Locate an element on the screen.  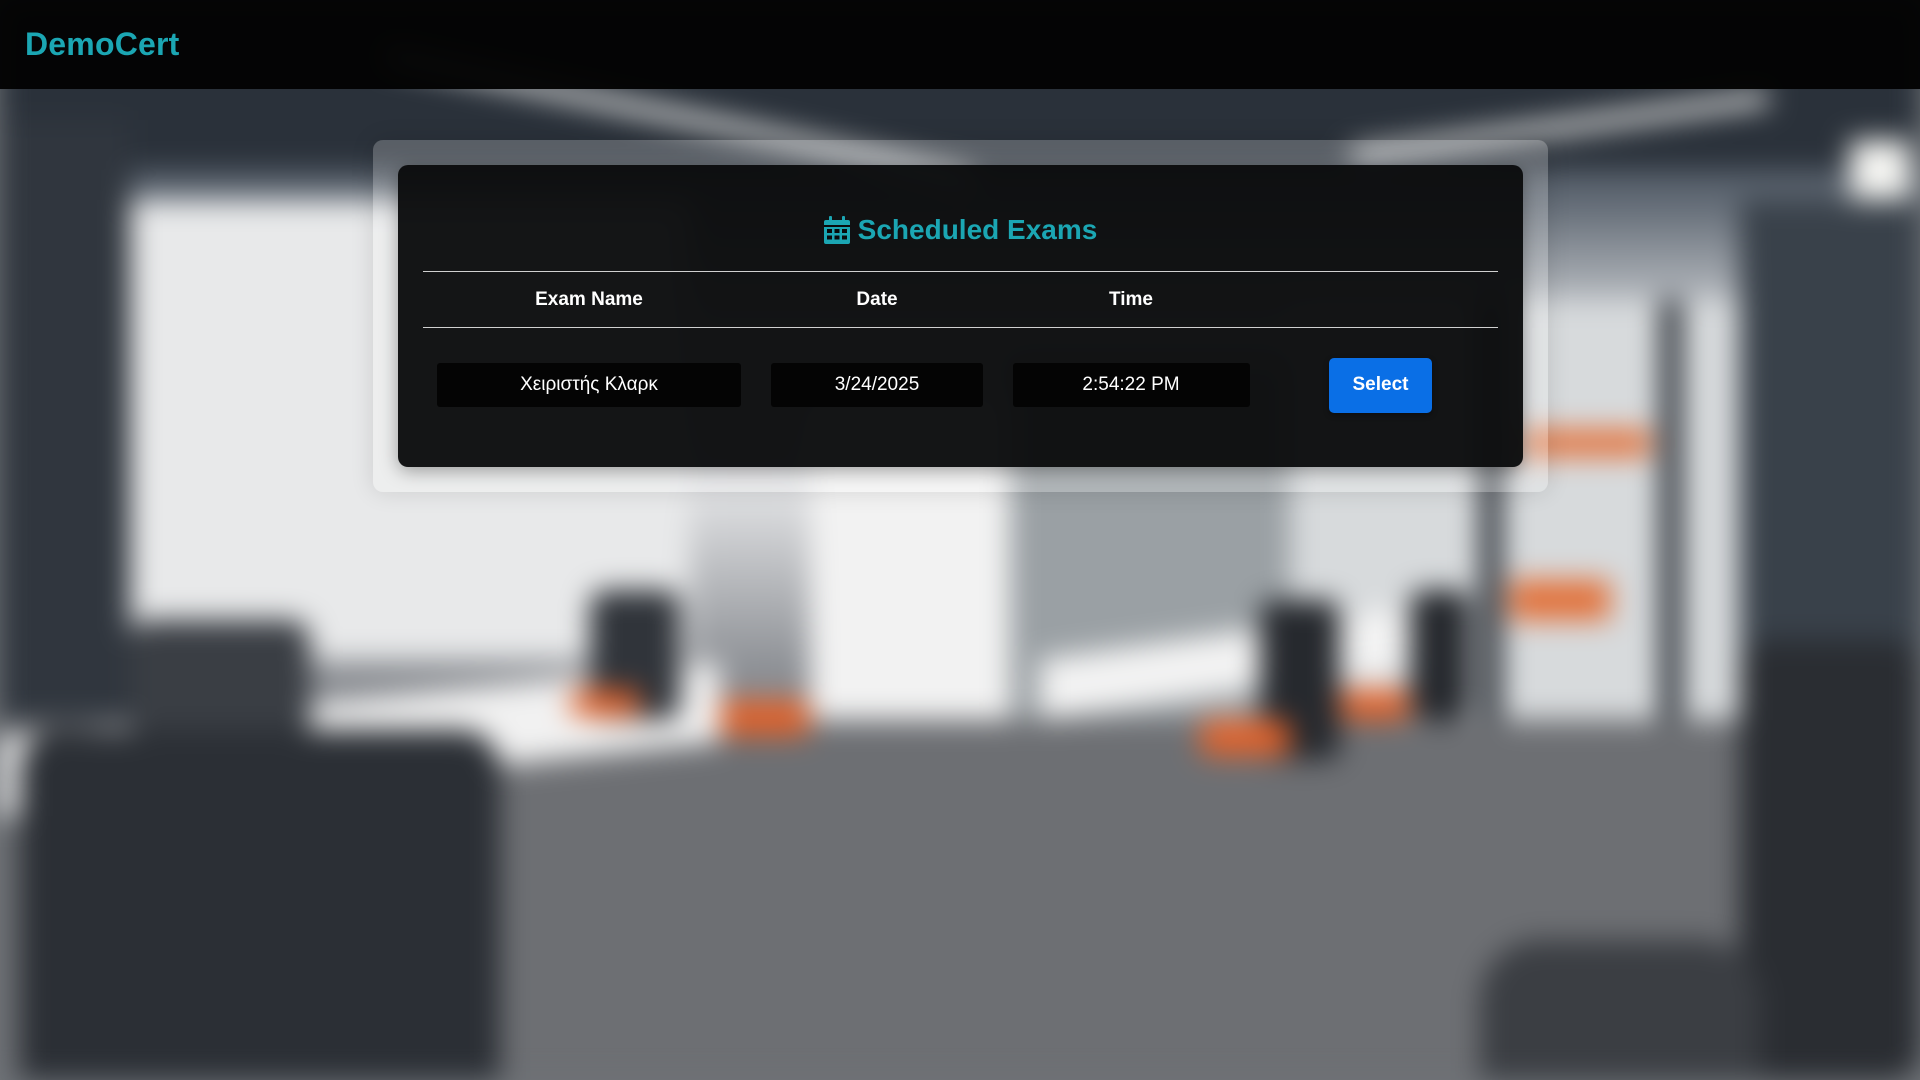
card-title: Scheduled Exams is located at coordinates (960, 218).